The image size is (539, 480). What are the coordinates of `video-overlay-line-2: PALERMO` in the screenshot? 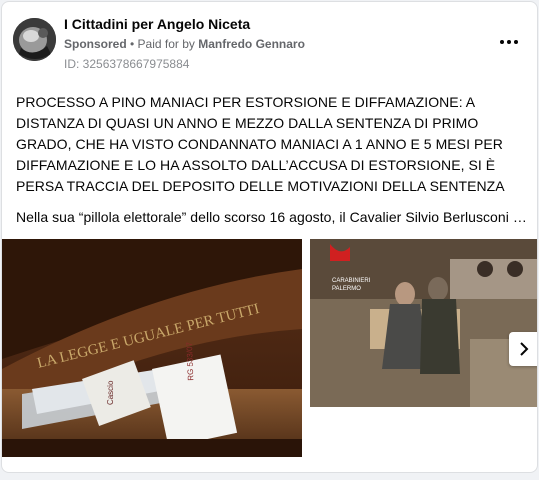 It's located at (346, 289).